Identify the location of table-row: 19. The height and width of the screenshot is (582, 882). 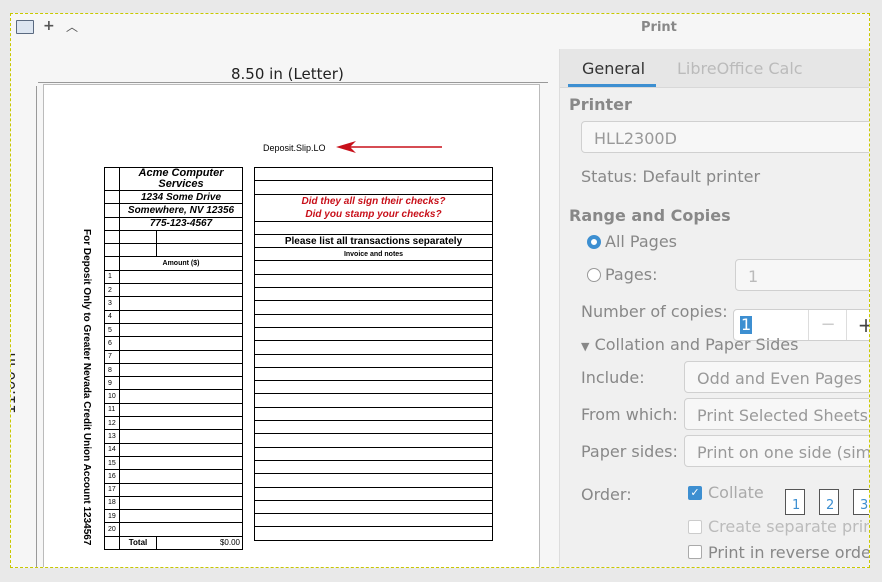
(173, 516).